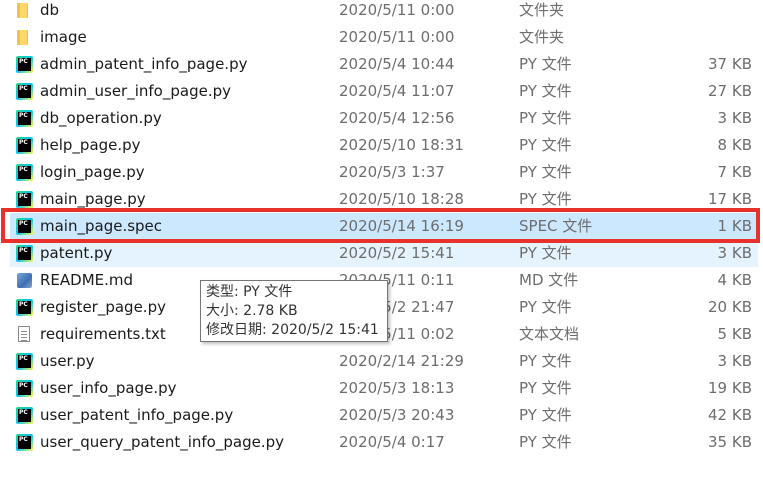  What do you see at coordinates (63, 37) in the screenshot?
I see `file-name: image` at bounding box center [63, 37].